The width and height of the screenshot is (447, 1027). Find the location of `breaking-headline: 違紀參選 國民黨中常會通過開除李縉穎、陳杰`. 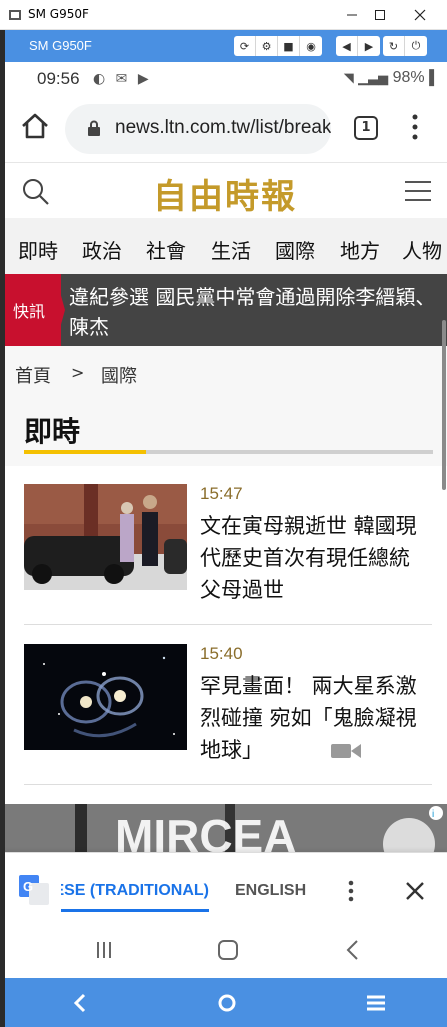

breaking-headline: 違紀參選 國民黨中常會通過開除李縉穎、陳杰 is located at coordinates (254, 312).